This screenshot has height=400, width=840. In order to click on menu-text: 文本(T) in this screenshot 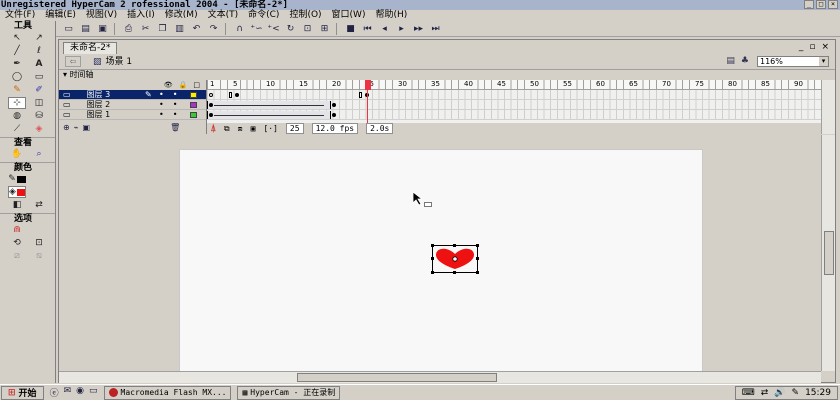, I will do `click(223, 15)`.